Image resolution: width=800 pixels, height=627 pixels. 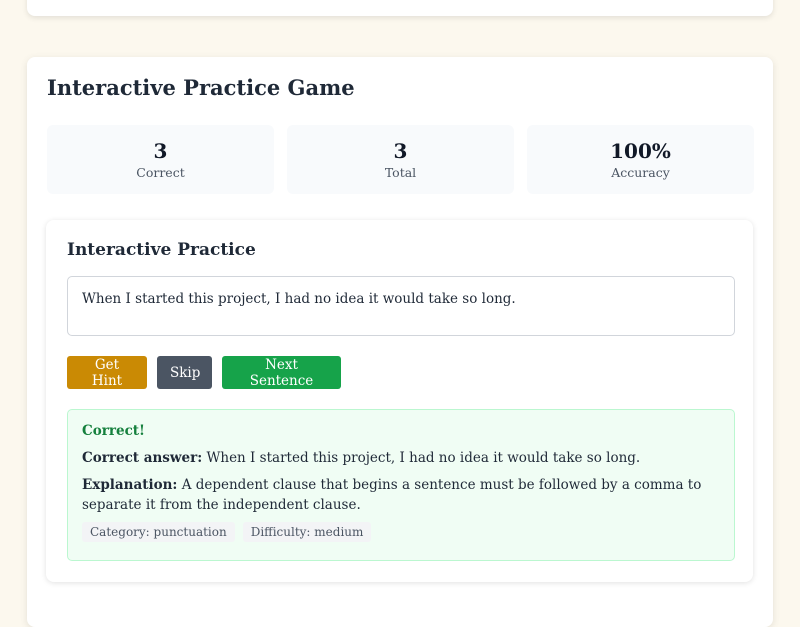 I want to click on correct-answer-label: Correct answer:, so click(x=142, y=458).